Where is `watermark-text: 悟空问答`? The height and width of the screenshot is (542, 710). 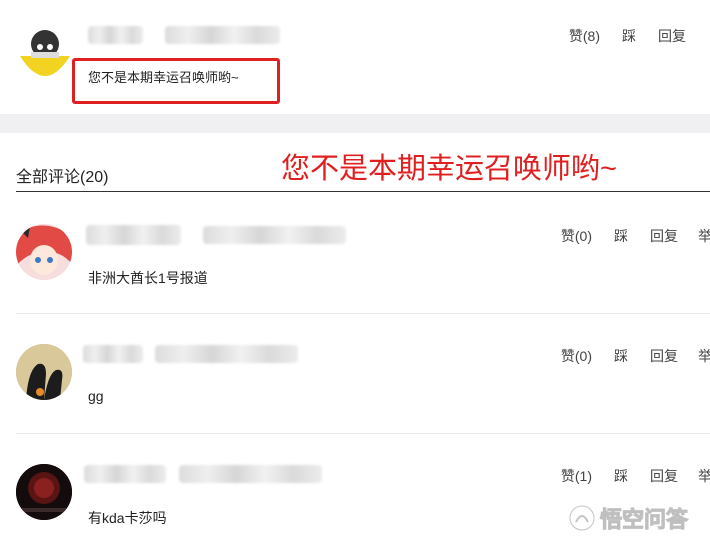 watermark-text: 悟空问答 is located at coordinates (644, 520).